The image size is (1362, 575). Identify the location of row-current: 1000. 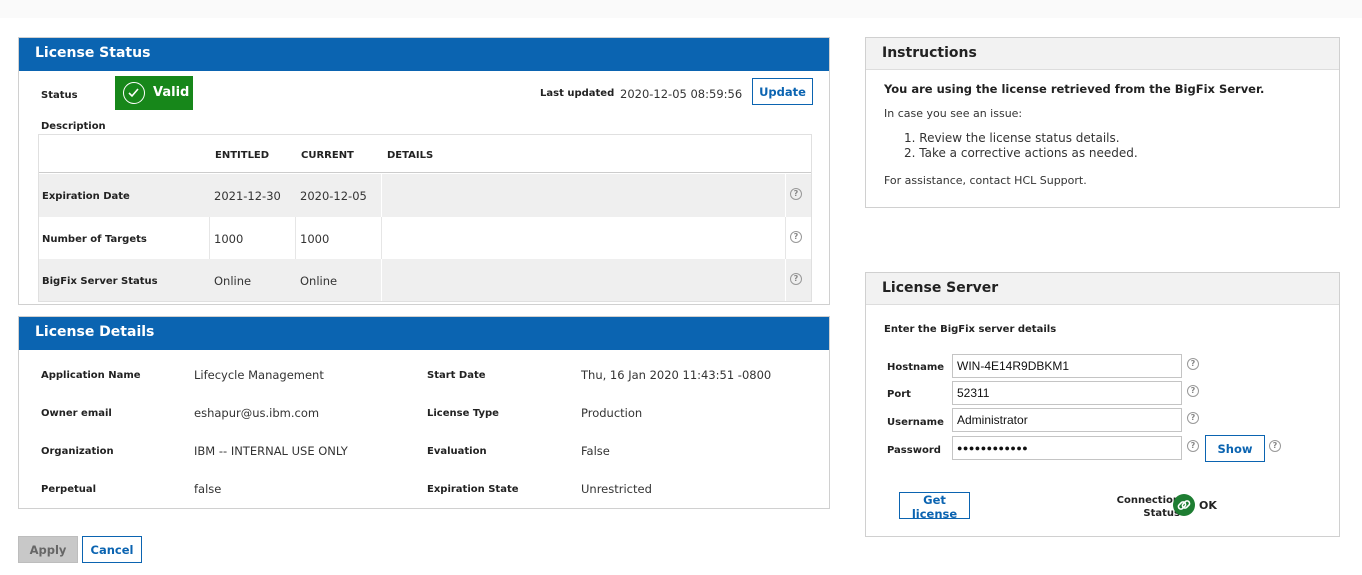
(315, 239).